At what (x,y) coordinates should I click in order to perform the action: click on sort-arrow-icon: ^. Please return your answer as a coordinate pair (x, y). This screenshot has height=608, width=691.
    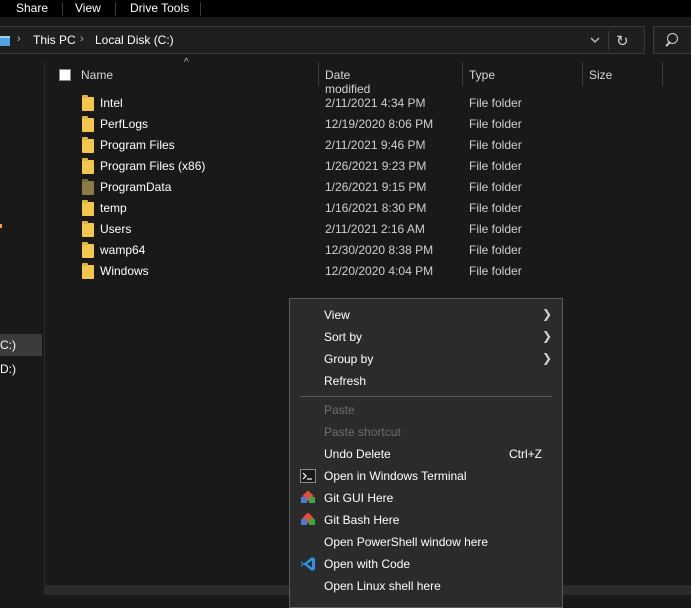
    Looking at the image, I should click on (186, 62).